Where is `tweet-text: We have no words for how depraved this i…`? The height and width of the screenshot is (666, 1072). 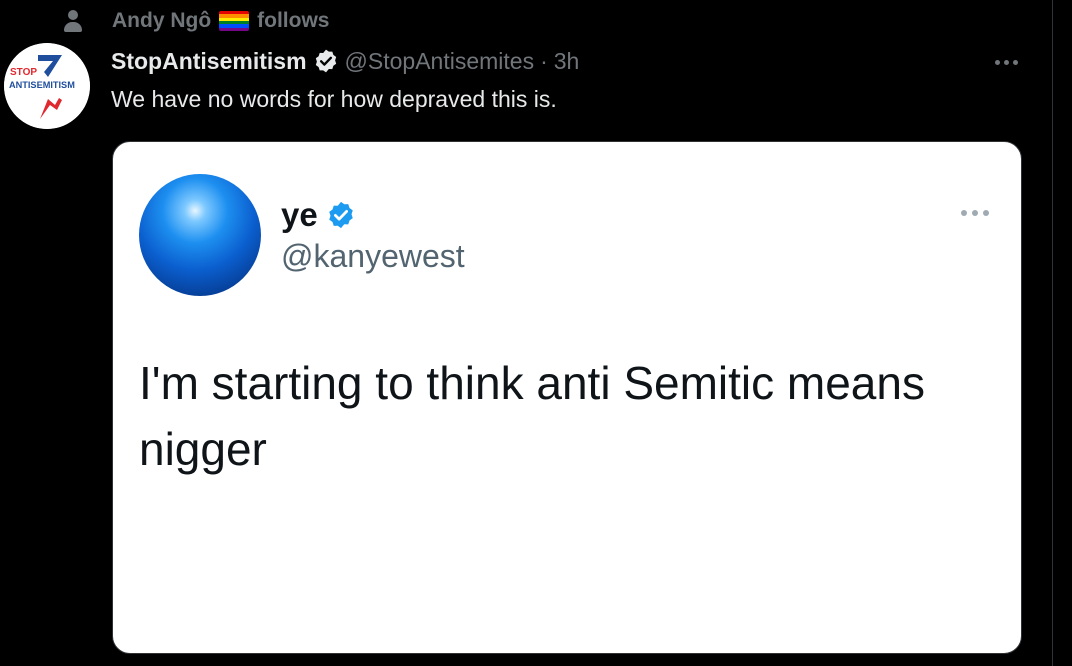
tweet-text: We have no words for how depraved this i… is located at coordinates (334, 99).